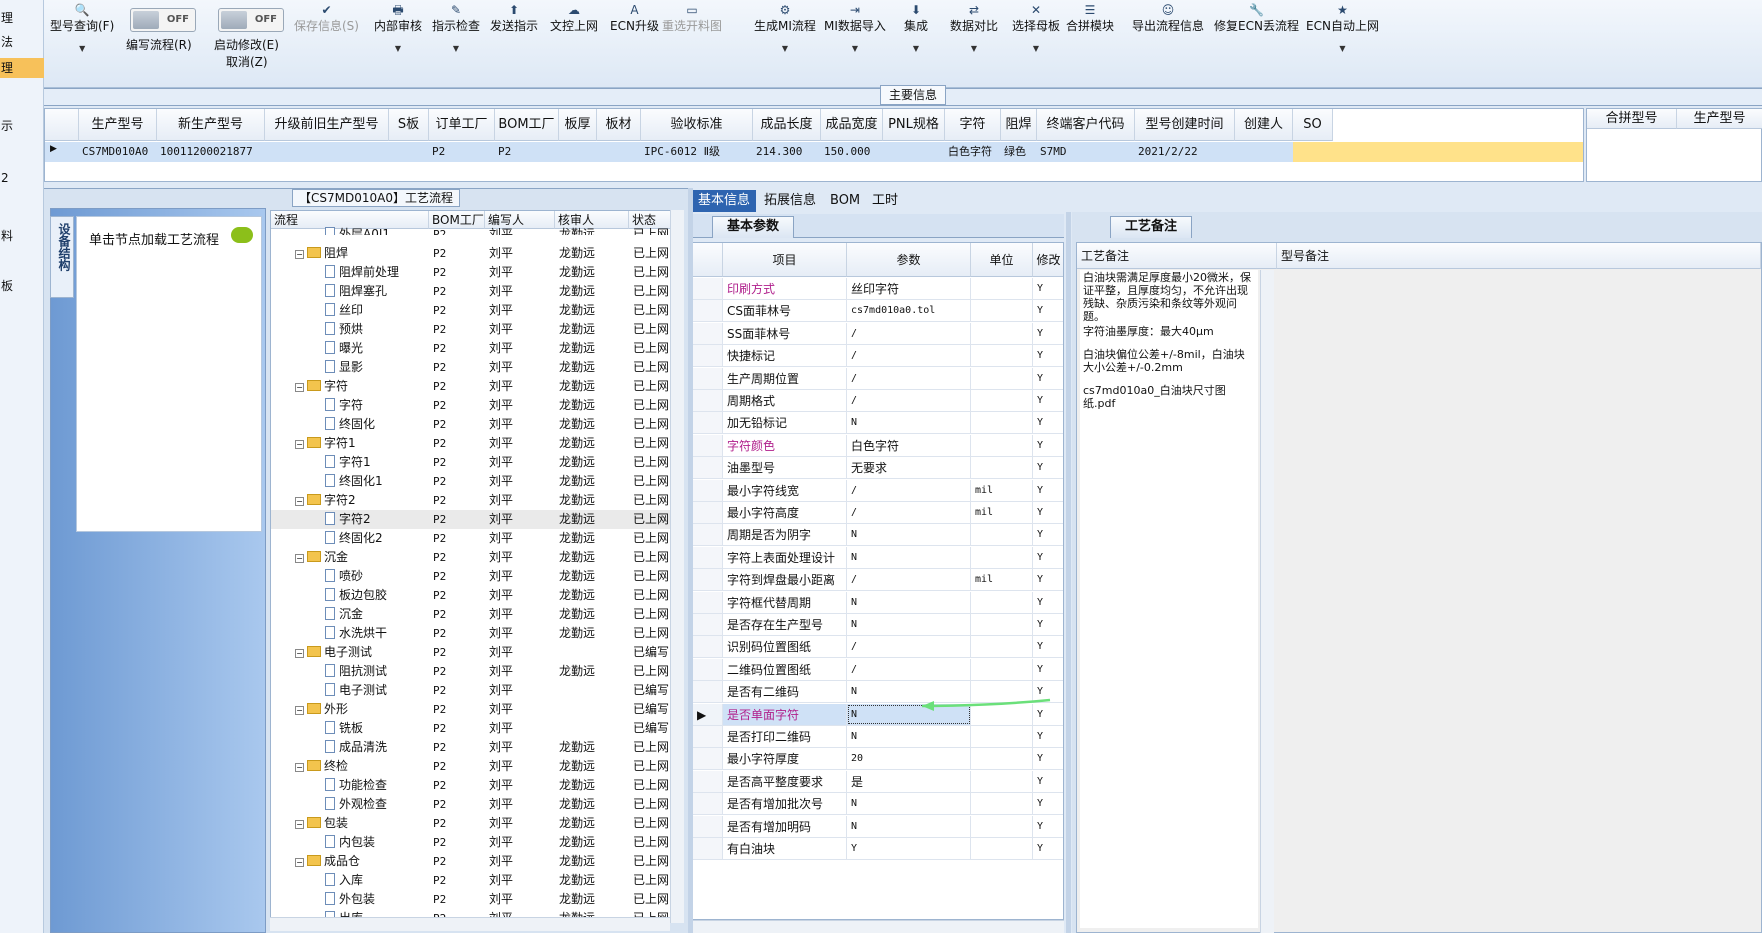  Describe the element at coordinates (878, 759) in the screenshot. I see `param-row: 最小字符厚度 20 Y` at that location.